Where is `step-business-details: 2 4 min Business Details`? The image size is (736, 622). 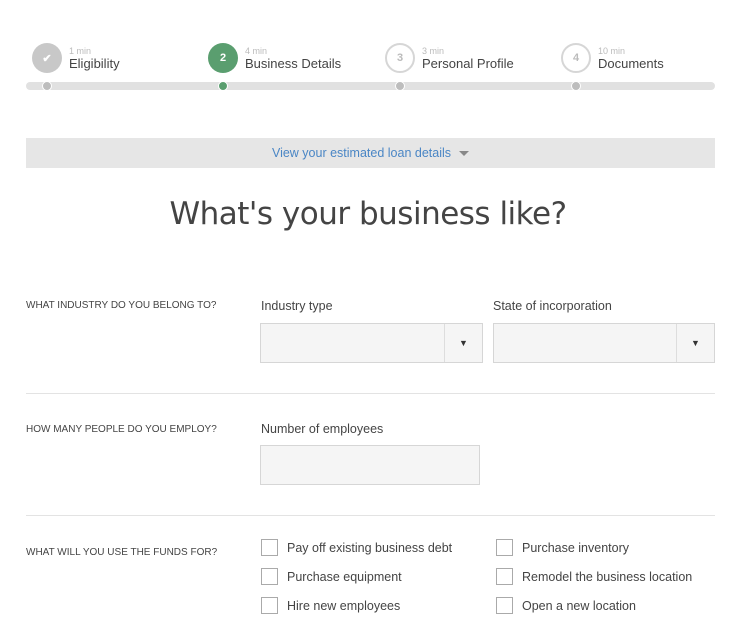 step-business-details: 2 4 min Business Details is located at coordinates (274, 58).